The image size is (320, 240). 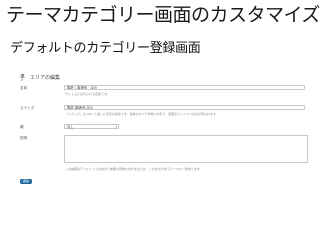 What do you see at coordinates (186, 149) in the screenshot?
I see `description-textarea` at bounding box center [186, 149].